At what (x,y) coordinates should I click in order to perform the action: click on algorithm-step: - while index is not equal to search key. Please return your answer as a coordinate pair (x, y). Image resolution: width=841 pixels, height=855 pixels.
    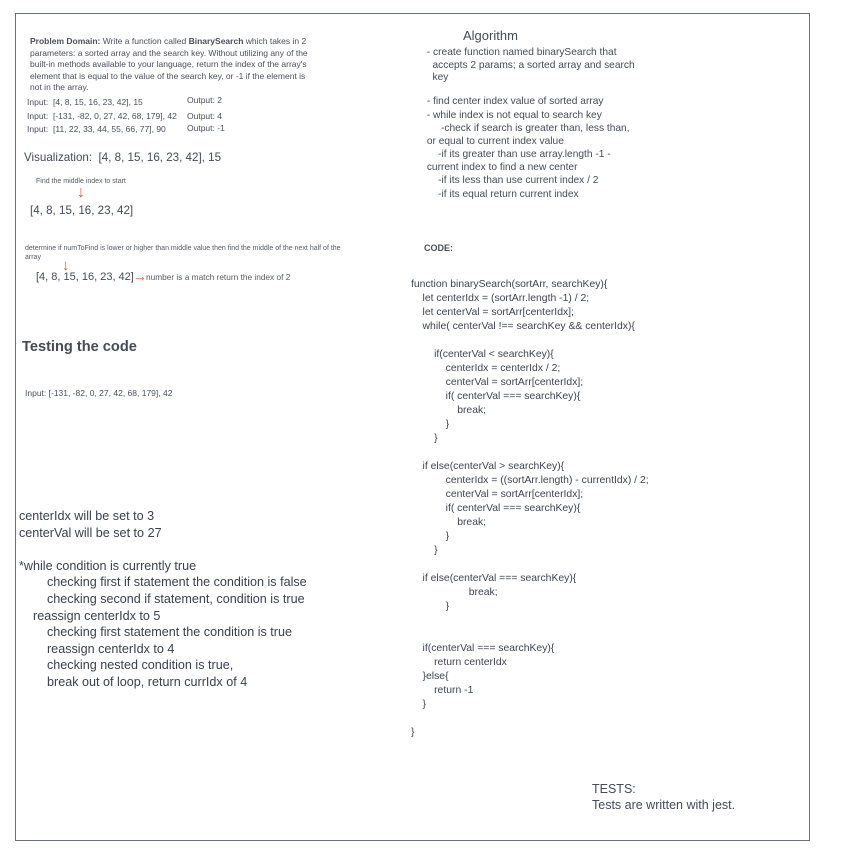
    Looking at the image, I should click on (513, 115).